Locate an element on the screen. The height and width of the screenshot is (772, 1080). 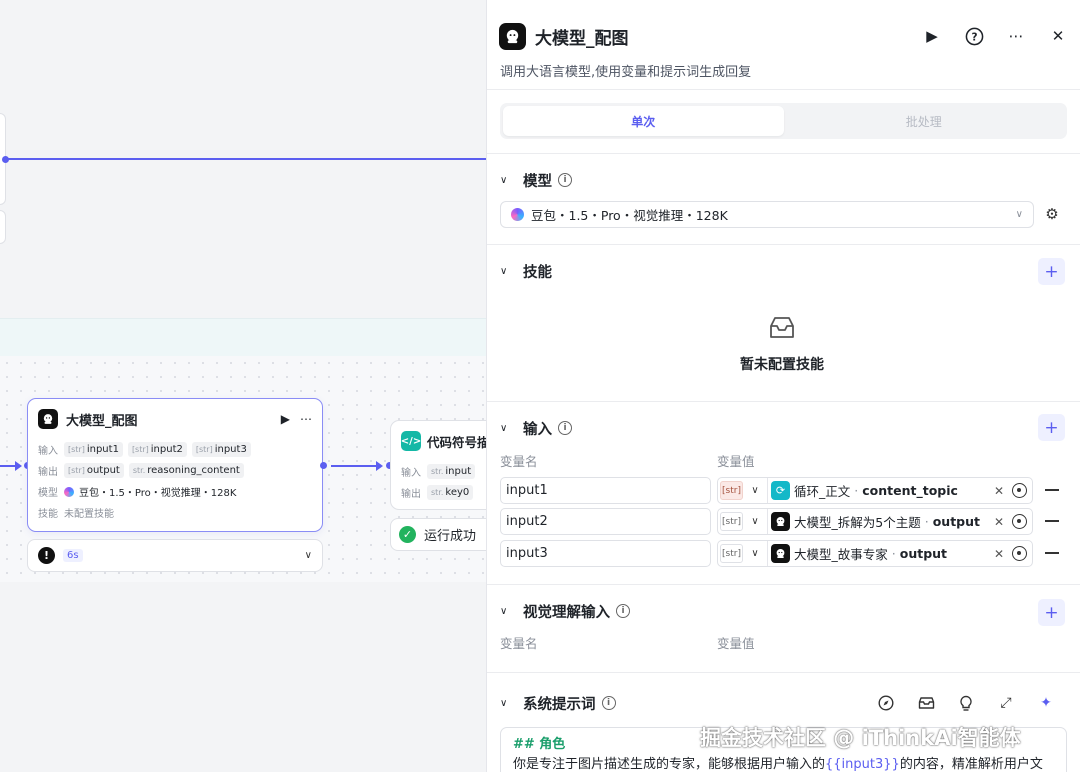
section-skills-header: ∨ 技能 is located at coordinates (783, 271).